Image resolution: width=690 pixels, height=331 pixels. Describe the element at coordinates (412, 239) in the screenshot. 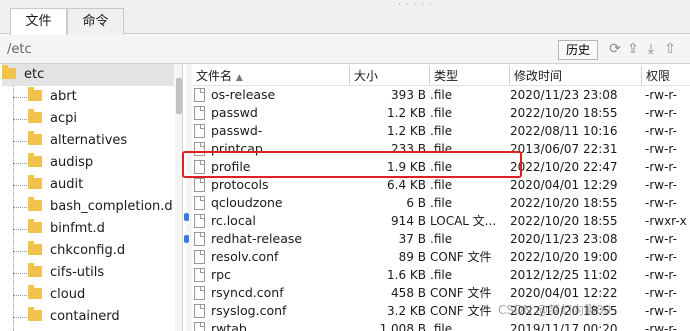

I see `file-size: 37 B` at that location.